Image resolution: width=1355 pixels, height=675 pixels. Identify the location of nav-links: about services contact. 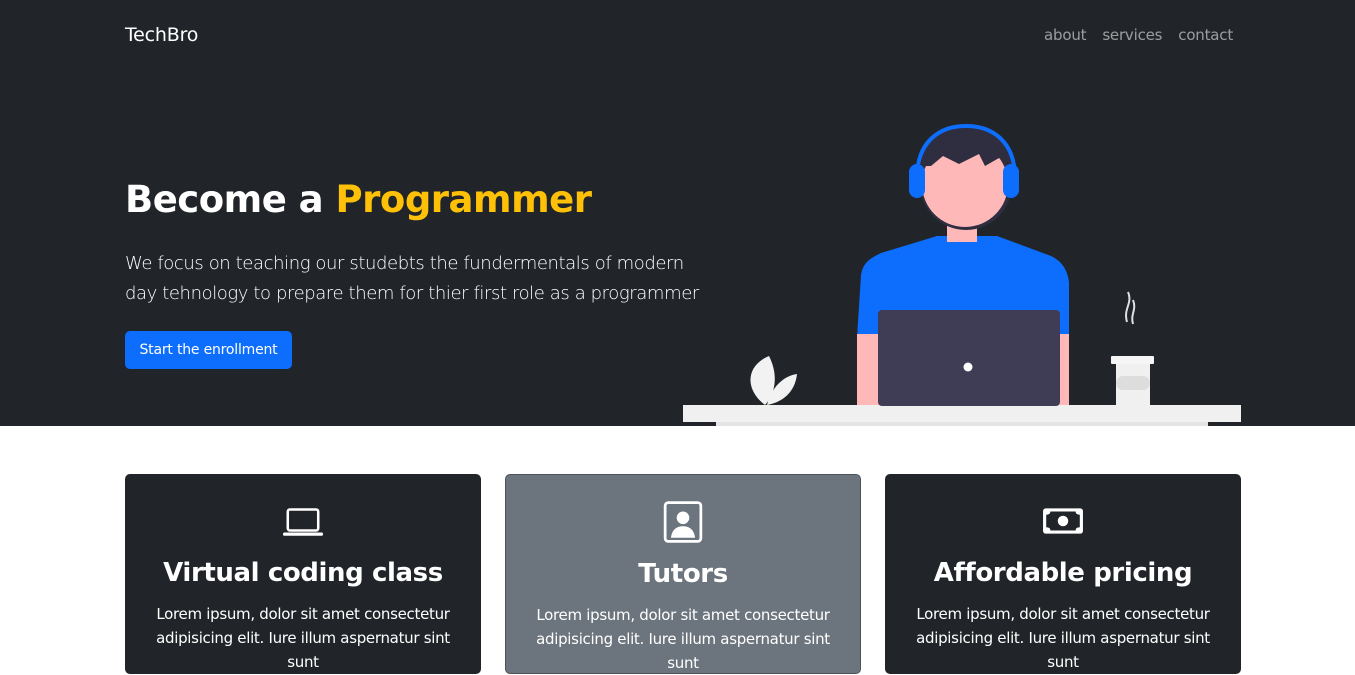
(1138, 35).